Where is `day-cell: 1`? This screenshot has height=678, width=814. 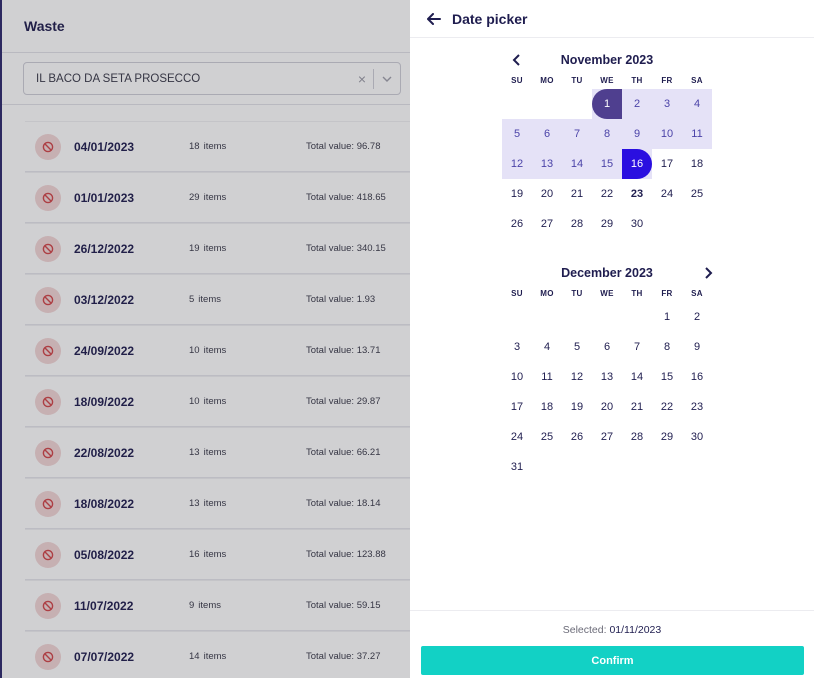
day-cell: 1 is located at coordinates (667, 317).